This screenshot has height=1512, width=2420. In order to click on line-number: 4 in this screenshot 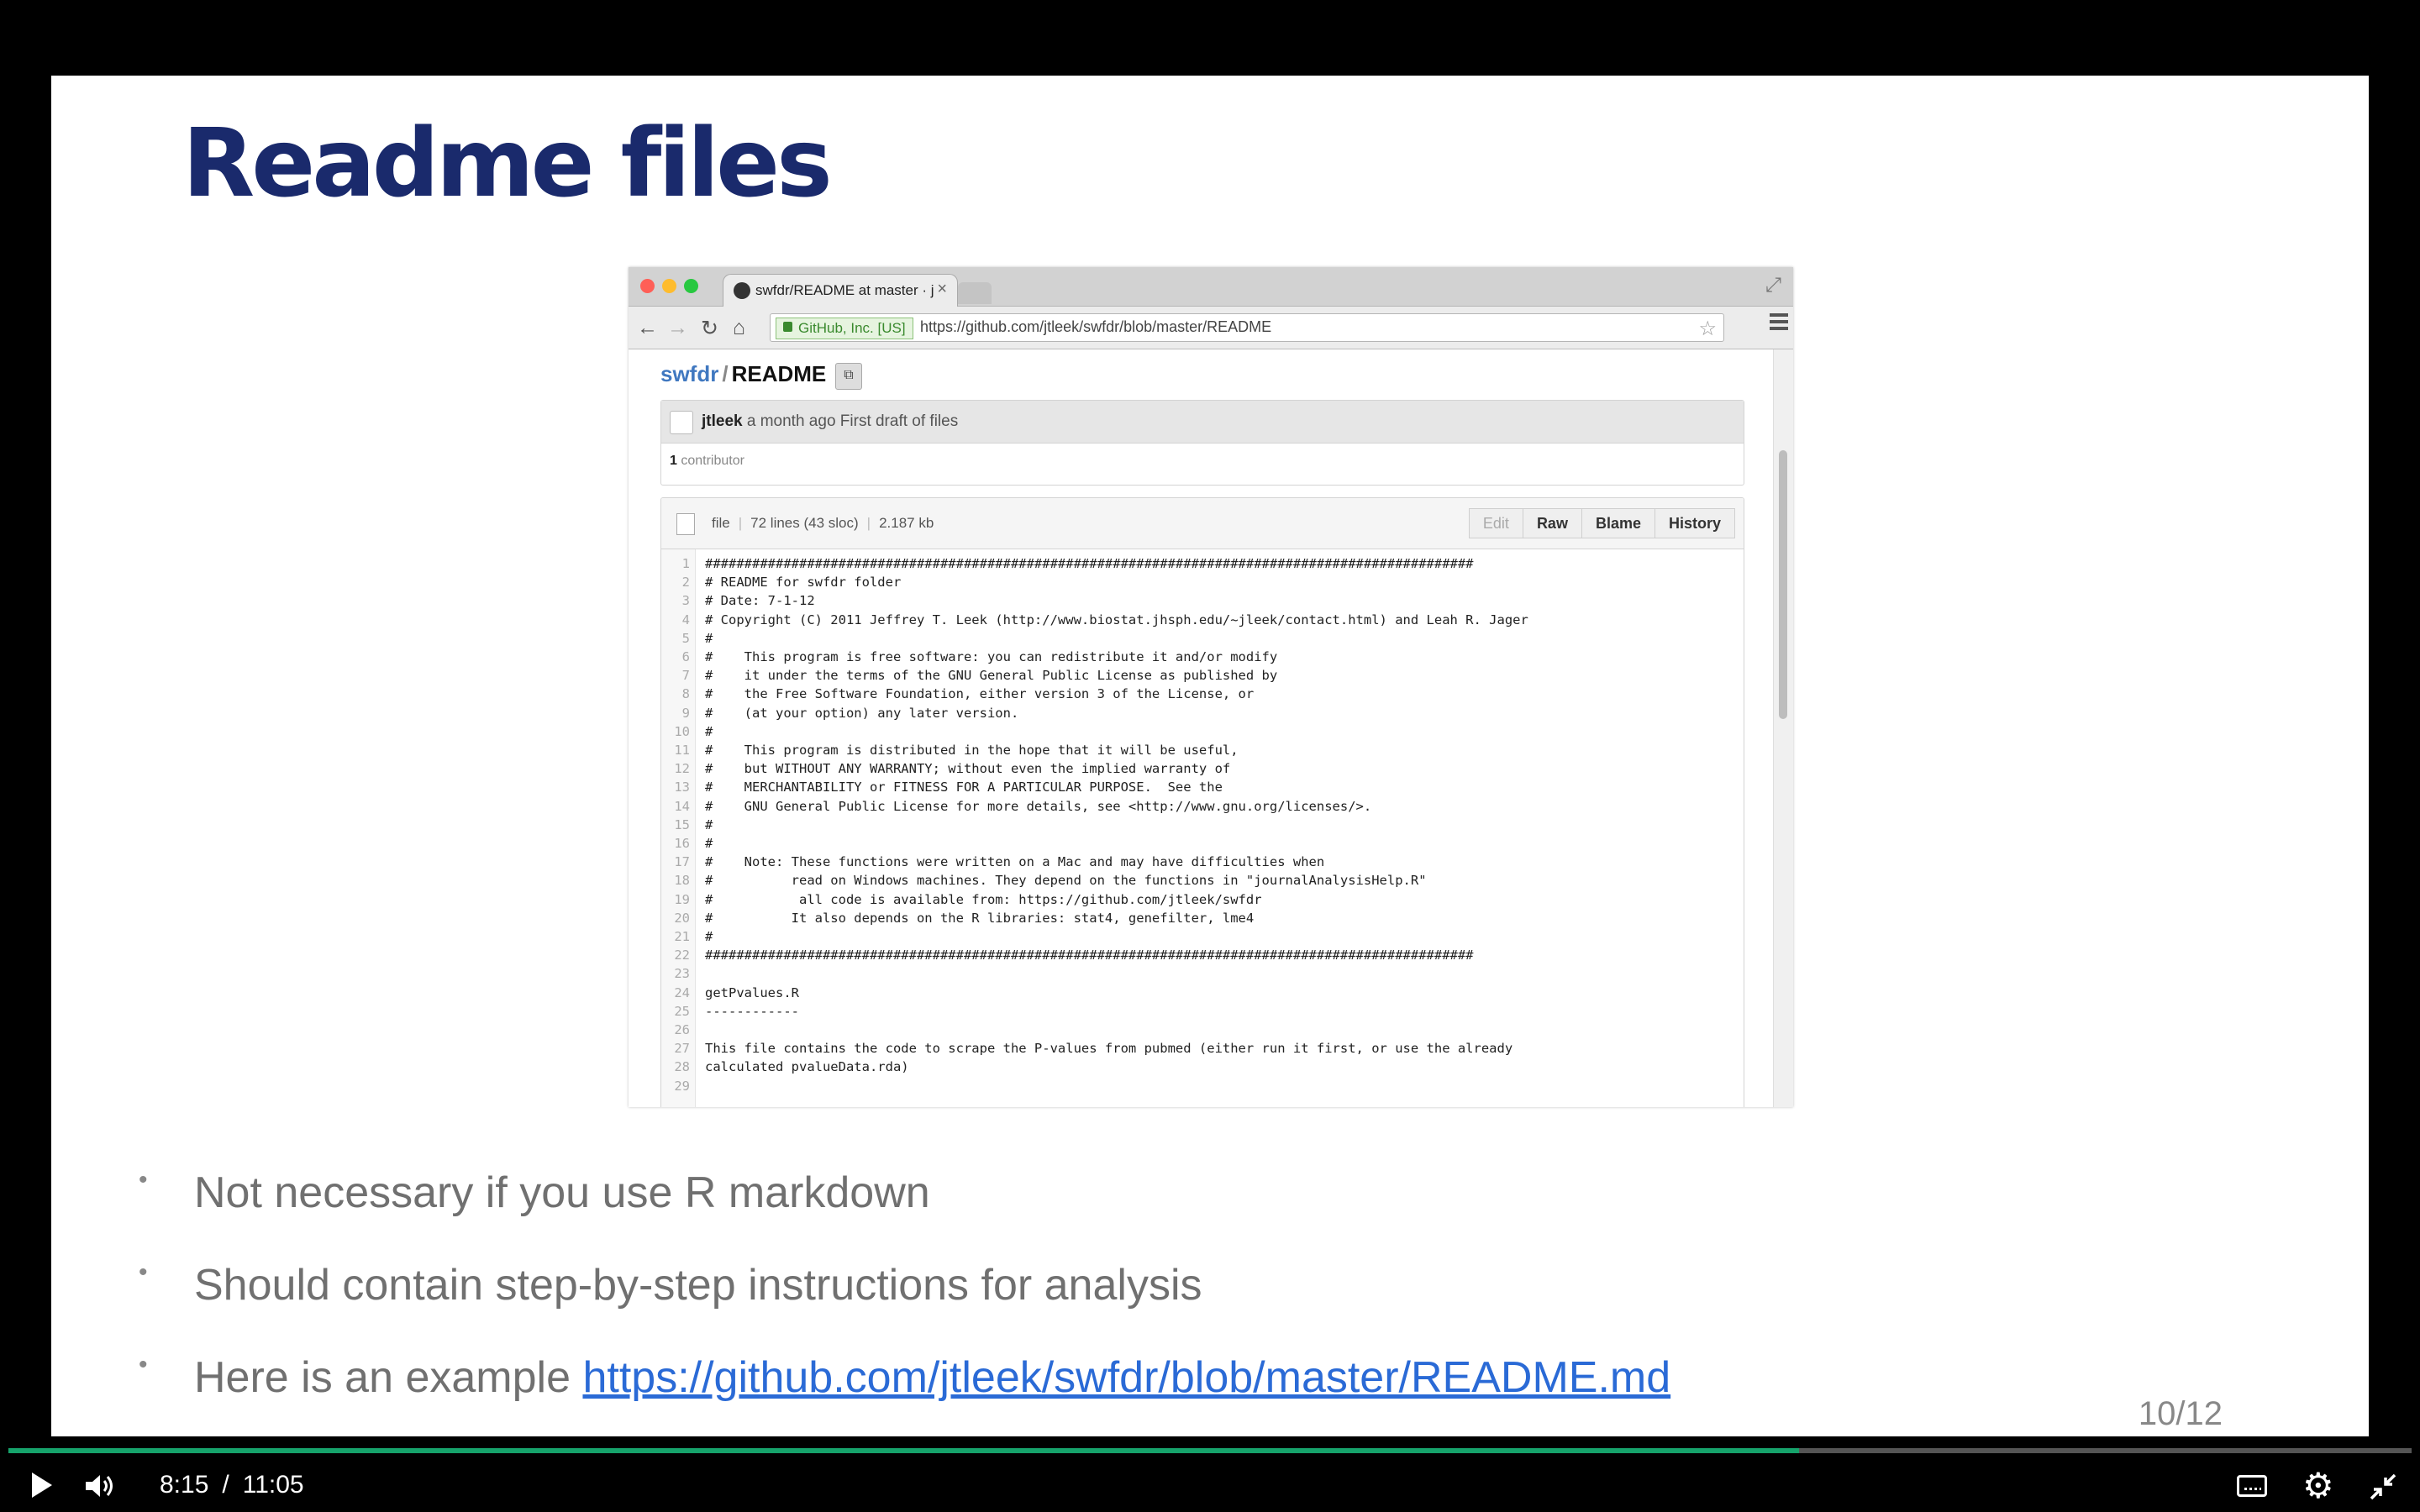, I will do `click(686, 619)`.